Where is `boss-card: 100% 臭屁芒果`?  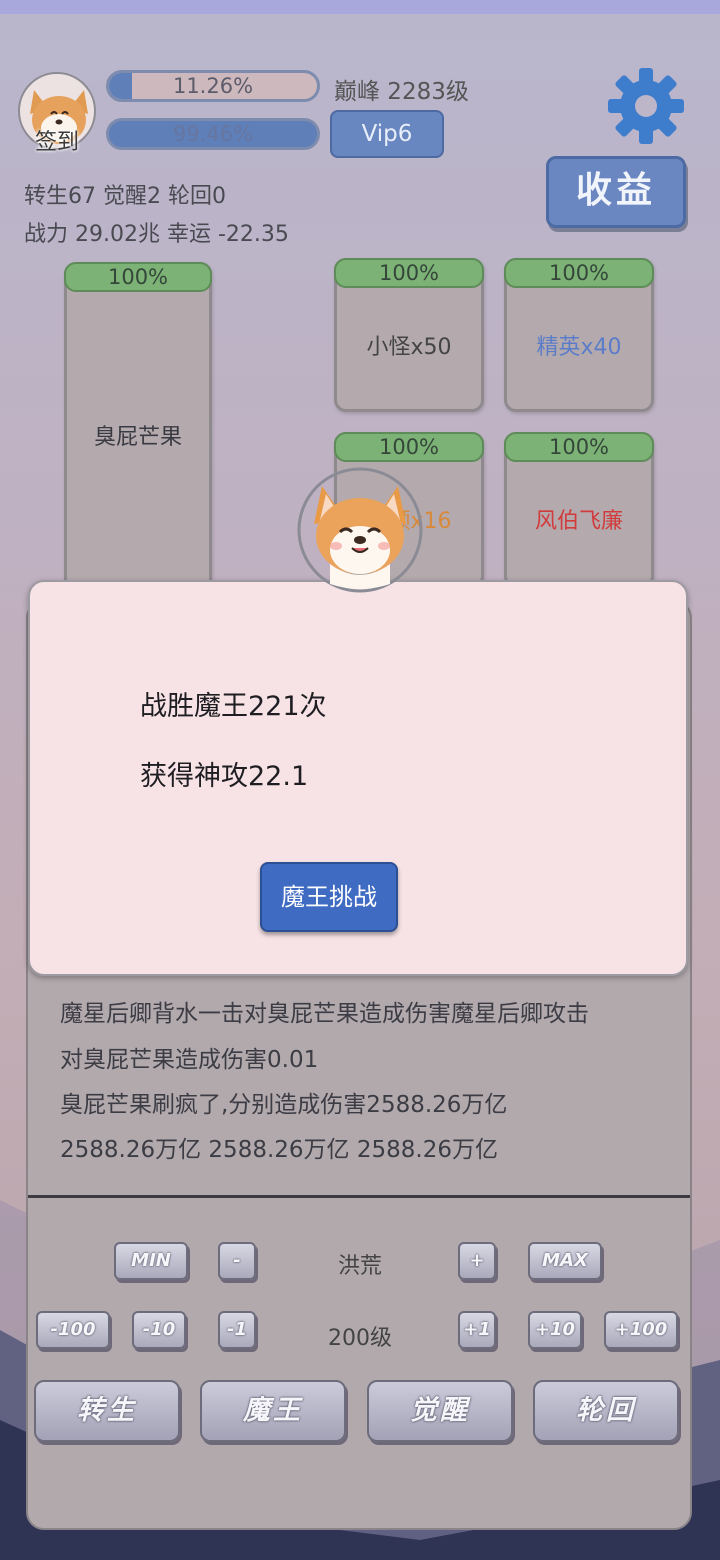 boss-card: 100% 臭屁芒果 is located at coordinates (138, 427).